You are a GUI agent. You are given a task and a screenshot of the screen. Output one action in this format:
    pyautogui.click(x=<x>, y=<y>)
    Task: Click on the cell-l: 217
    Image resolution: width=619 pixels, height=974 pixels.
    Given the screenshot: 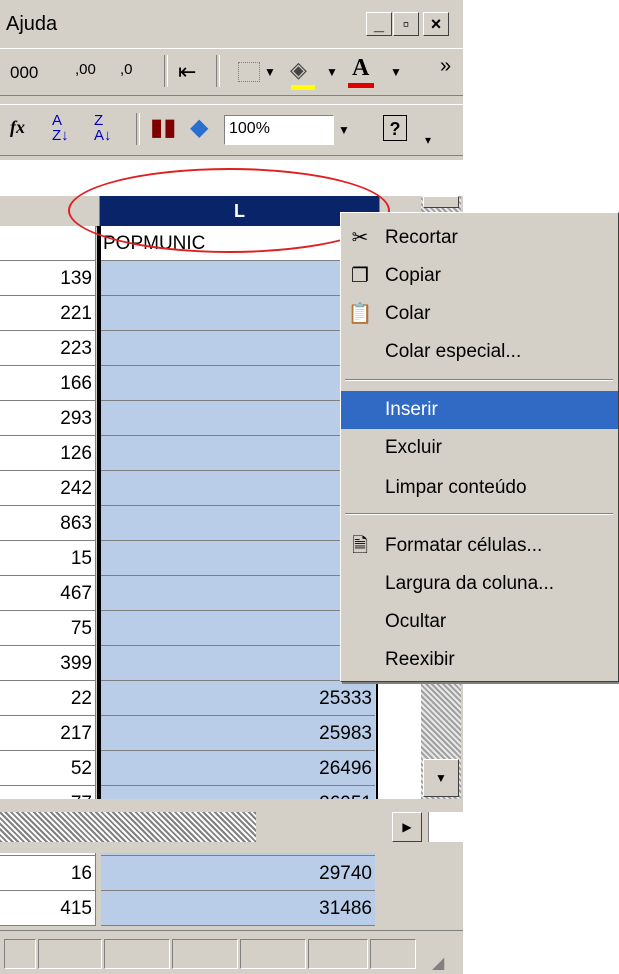 What is the action you would take?
    pyautogui.click(x=238, y=593)
    